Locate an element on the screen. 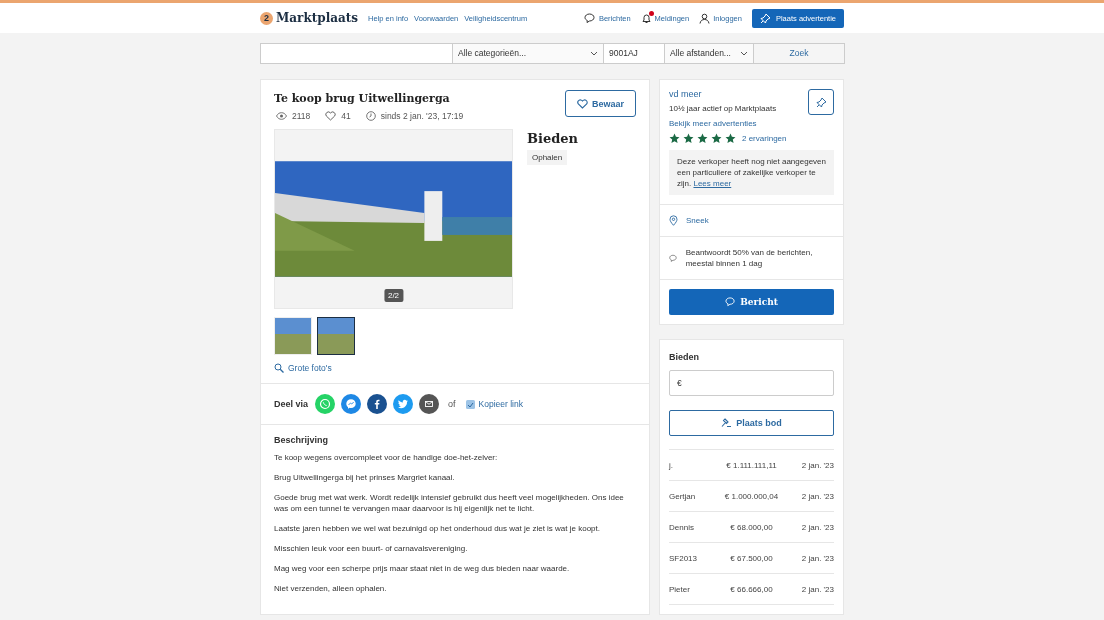  bidder-name: SF2013 is located at coordinates (684, 558).